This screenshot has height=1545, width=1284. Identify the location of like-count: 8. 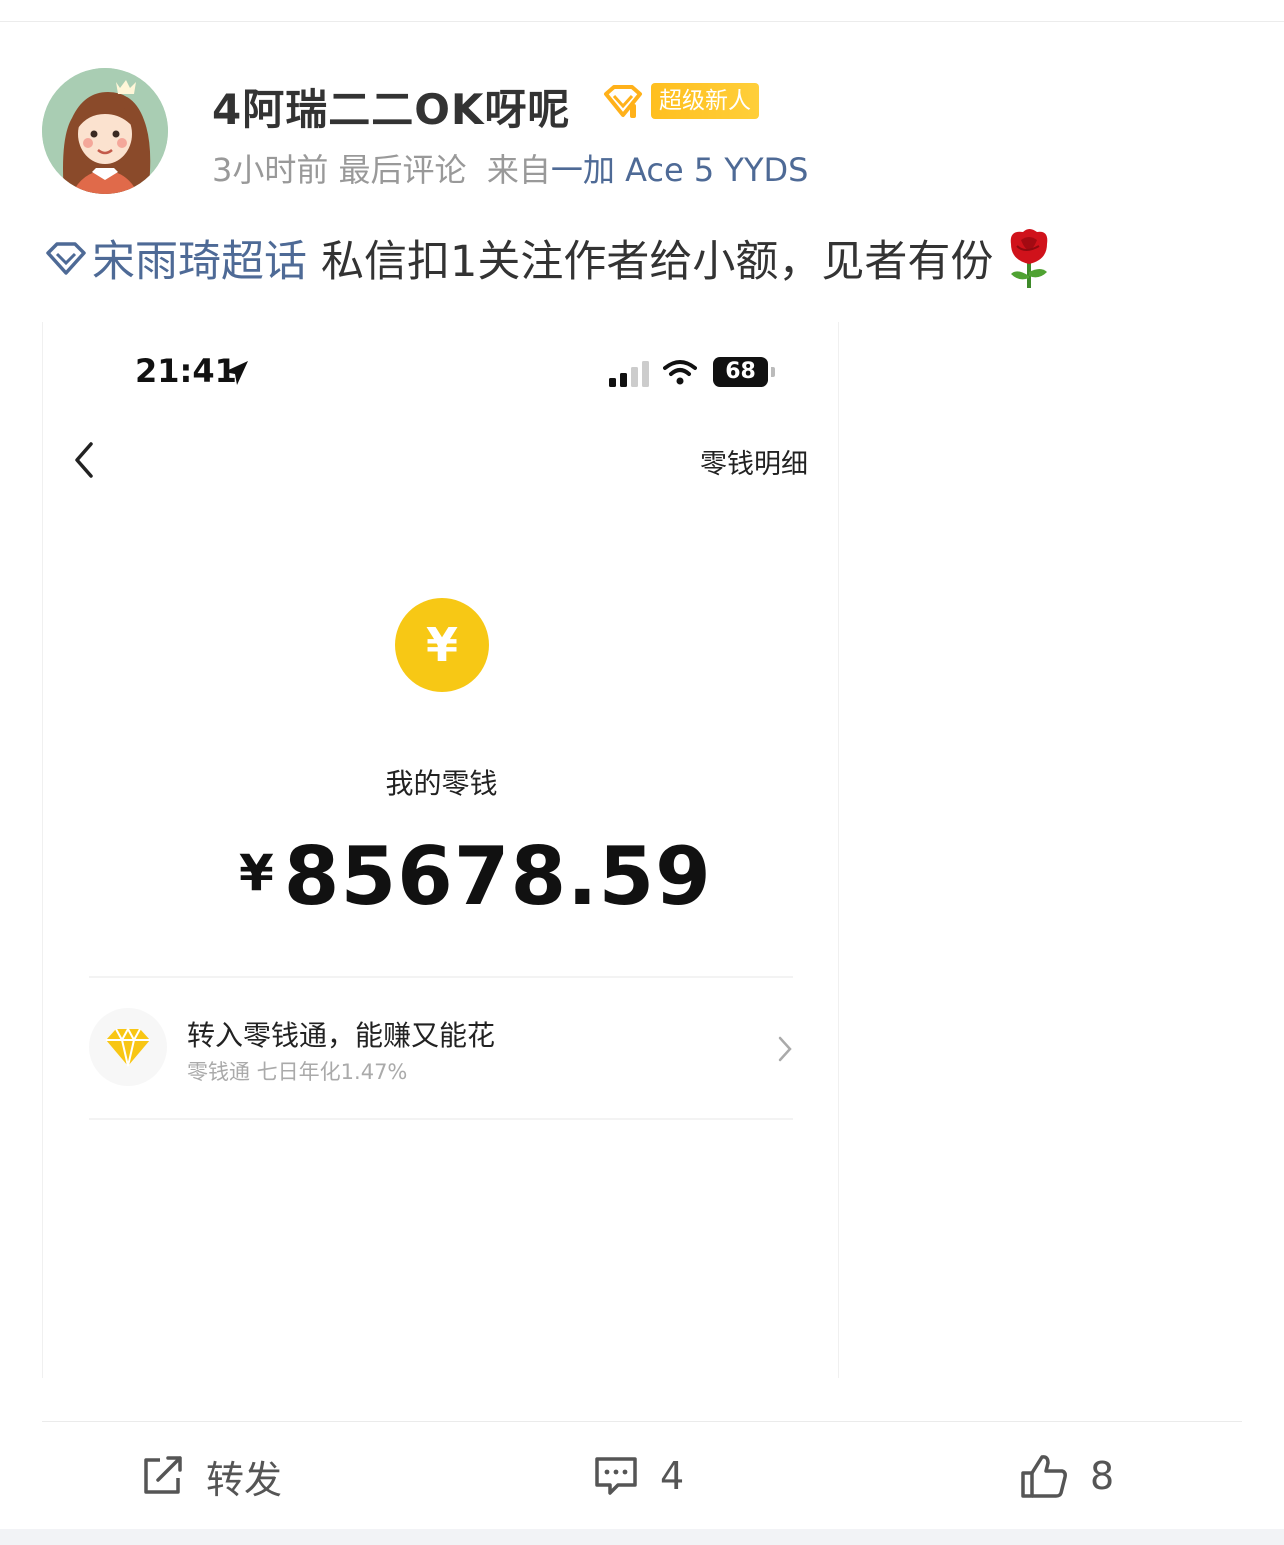
(1102, 1476).